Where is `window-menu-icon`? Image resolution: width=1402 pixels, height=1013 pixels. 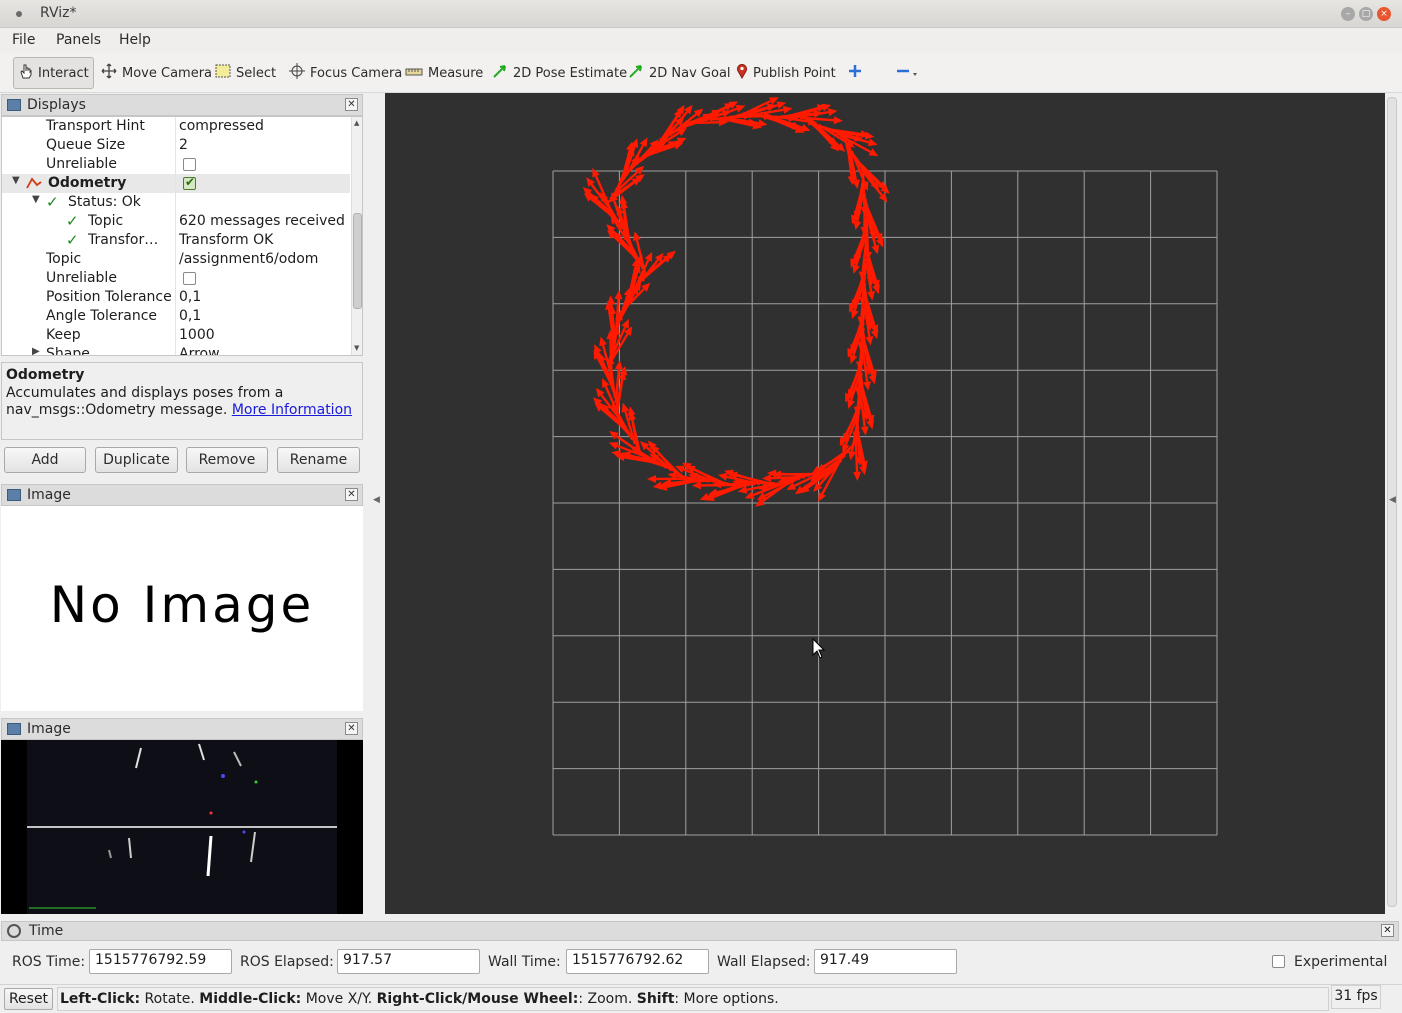
window-menu-icon is located at coordinates (19, 14).